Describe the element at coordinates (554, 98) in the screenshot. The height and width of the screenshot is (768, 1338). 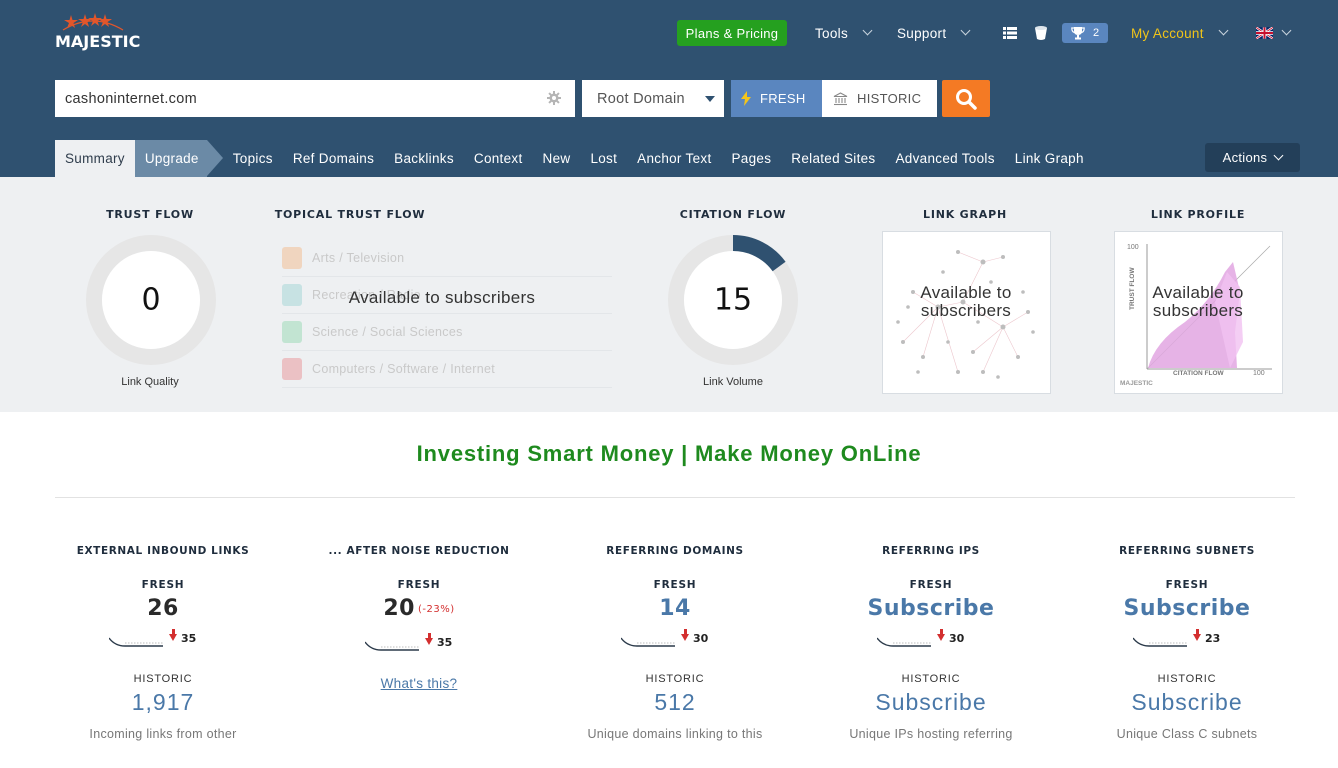
I see `gear-icon` at that location.